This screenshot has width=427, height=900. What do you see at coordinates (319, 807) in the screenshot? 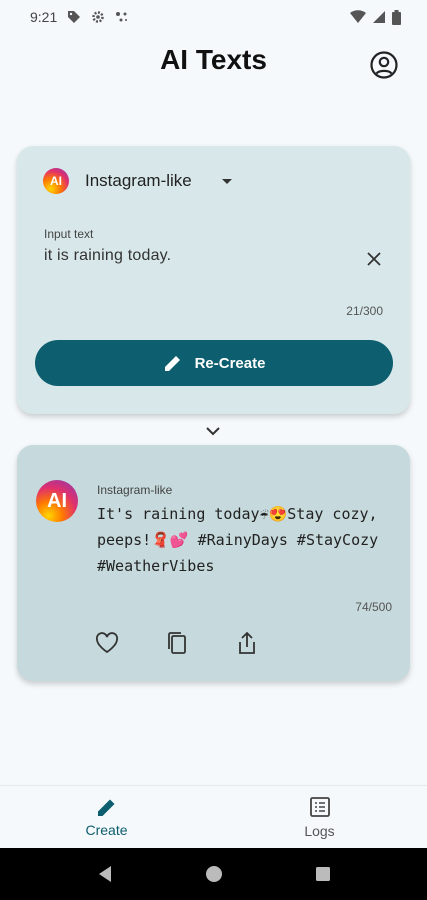
I see `list-icon` at bounding box center [319, 807].